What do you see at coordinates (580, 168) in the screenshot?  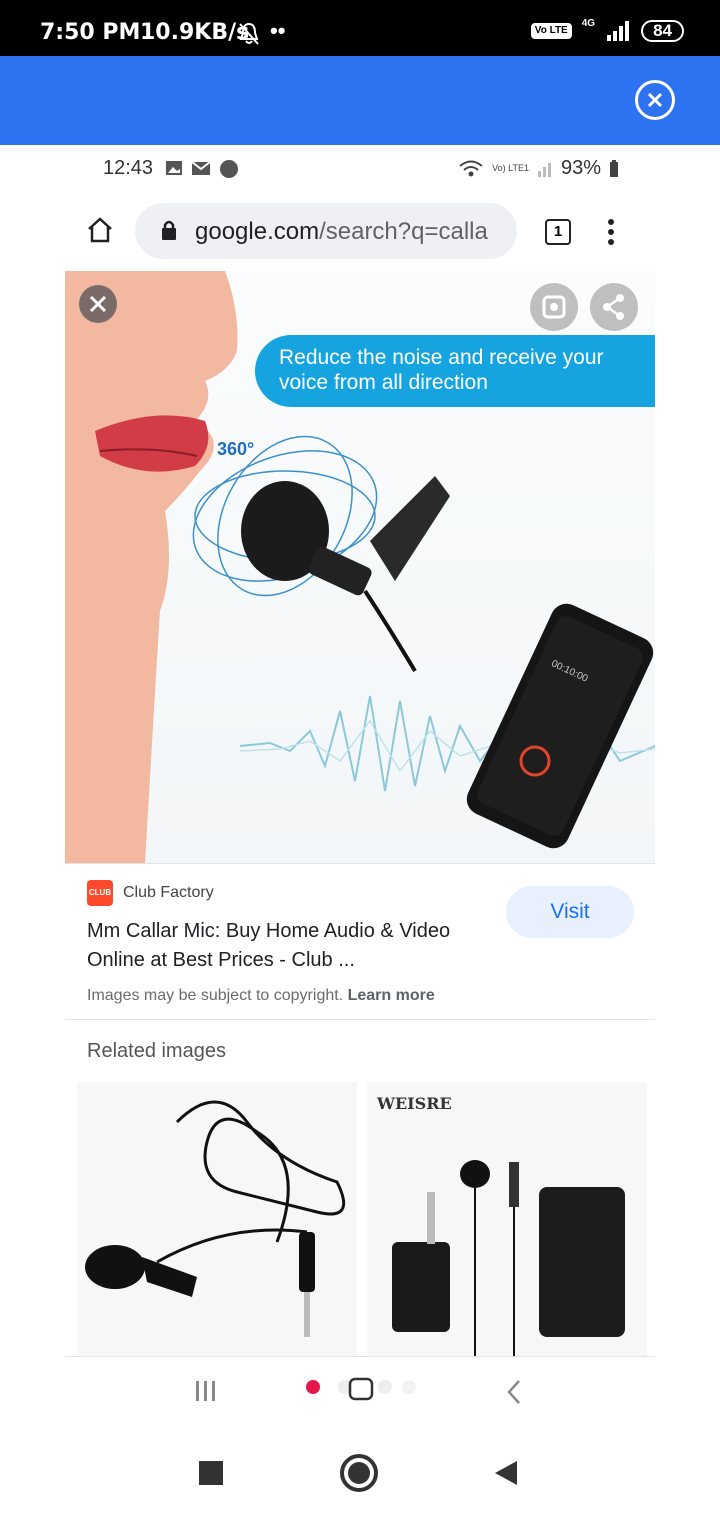 I see `inner-battery-text: 93%` at bounding box center [580, 168].